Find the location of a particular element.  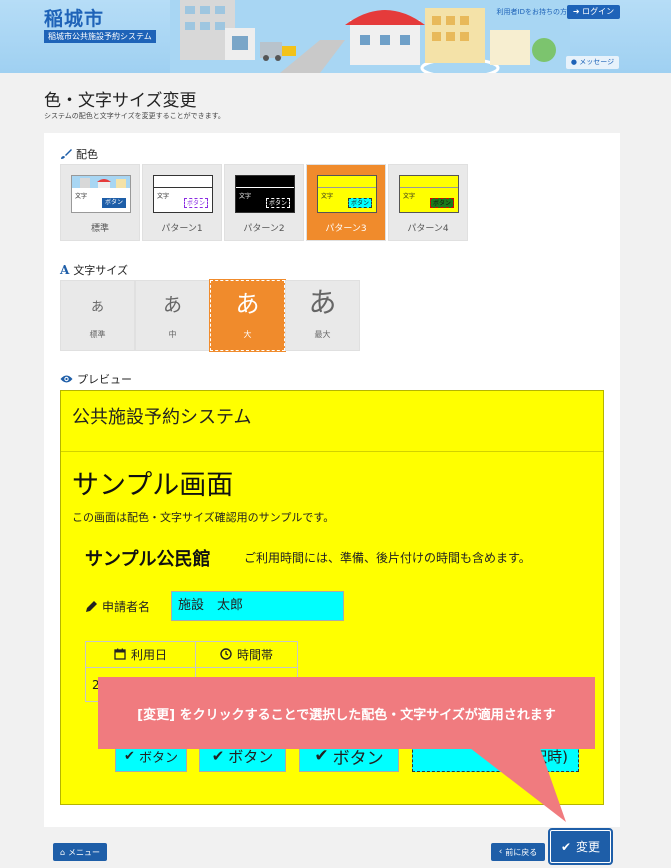

size-option-standard: あ 標準 is located at coordinates (97, 315).